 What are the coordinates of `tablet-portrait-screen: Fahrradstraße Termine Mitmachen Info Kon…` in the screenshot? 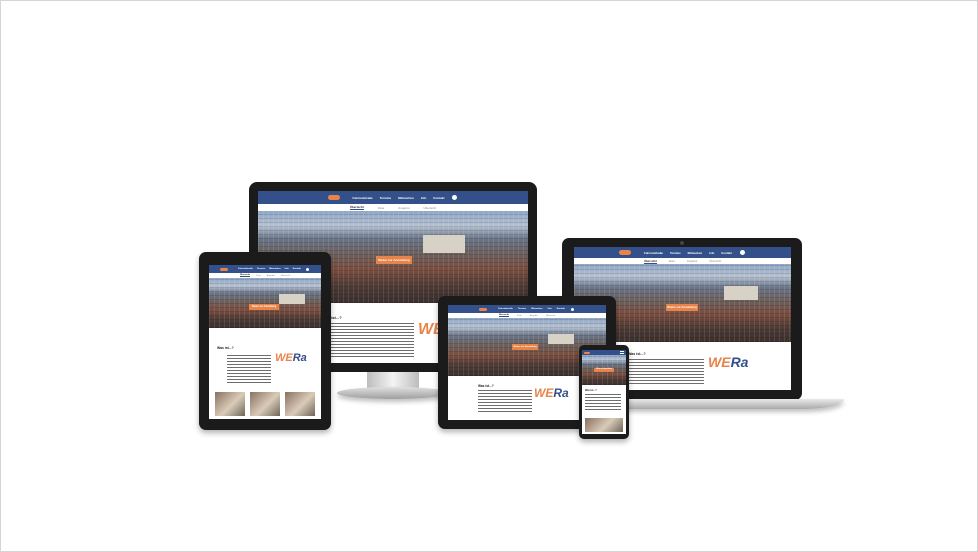 It's located at (265, 342).